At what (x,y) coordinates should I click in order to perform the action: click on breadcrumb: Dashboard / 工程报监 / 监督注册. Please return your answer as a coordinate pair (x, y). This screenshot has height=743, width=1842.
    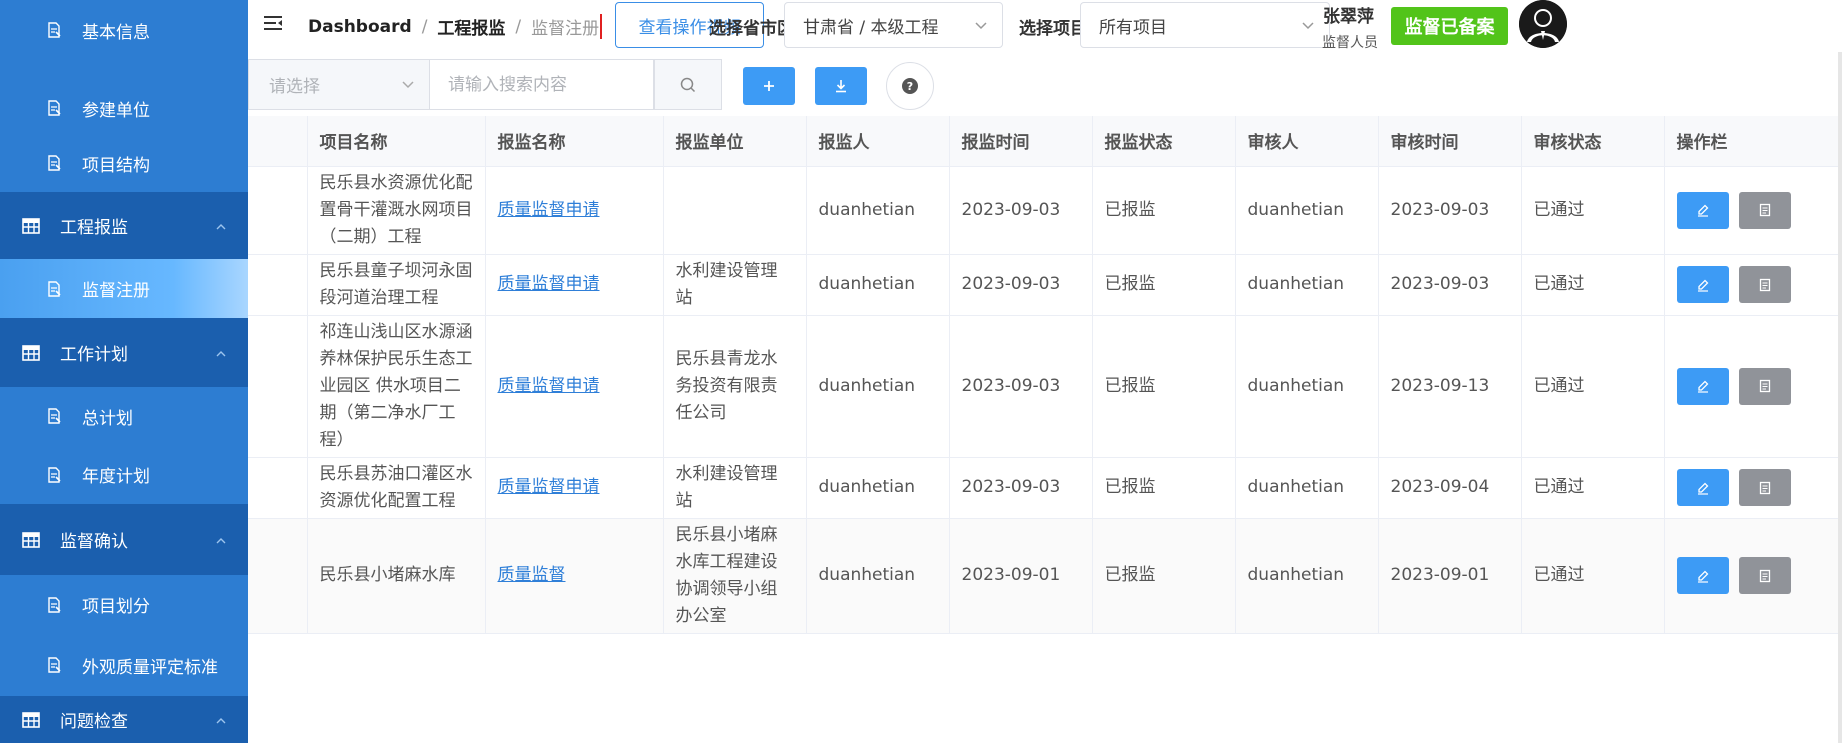
    Looking at the image, I should click on (455, 26).